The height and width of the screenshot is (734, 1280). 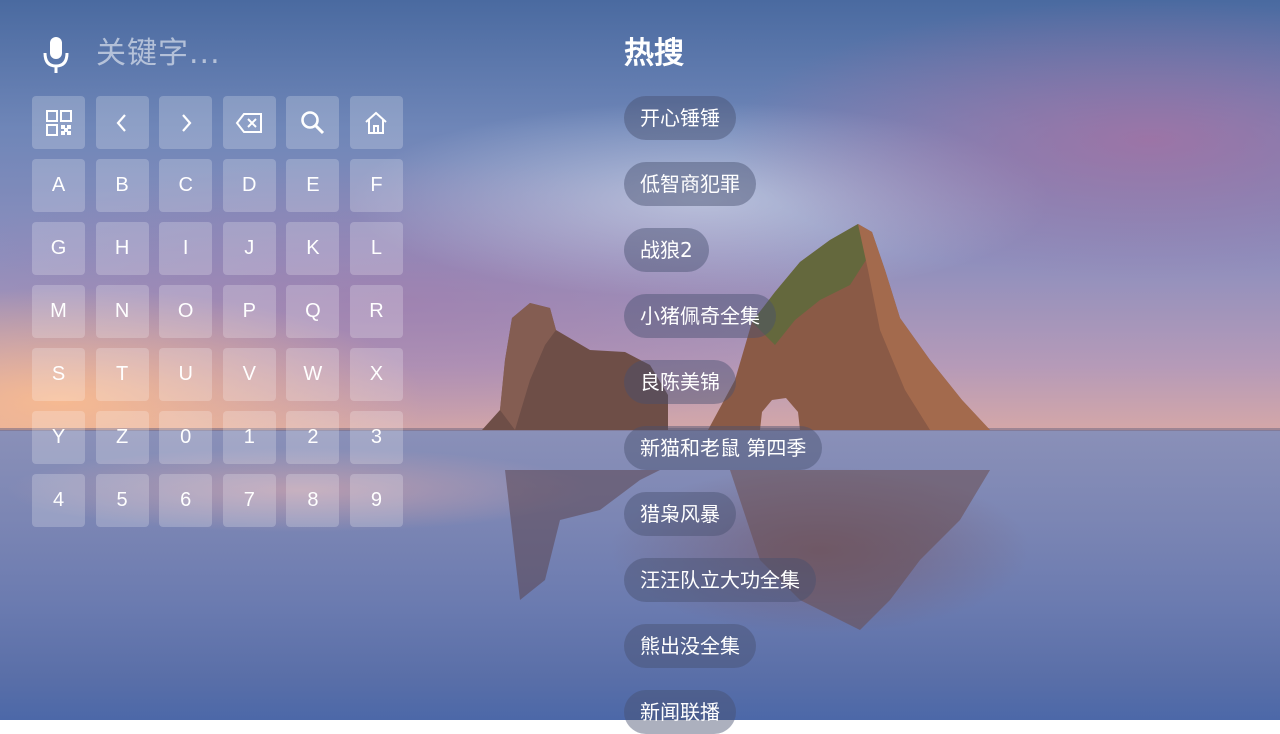 What do you see at coordinates (313, 500) in the screenshot?
I see `key-8: 8` at bounding box center [313, 500].